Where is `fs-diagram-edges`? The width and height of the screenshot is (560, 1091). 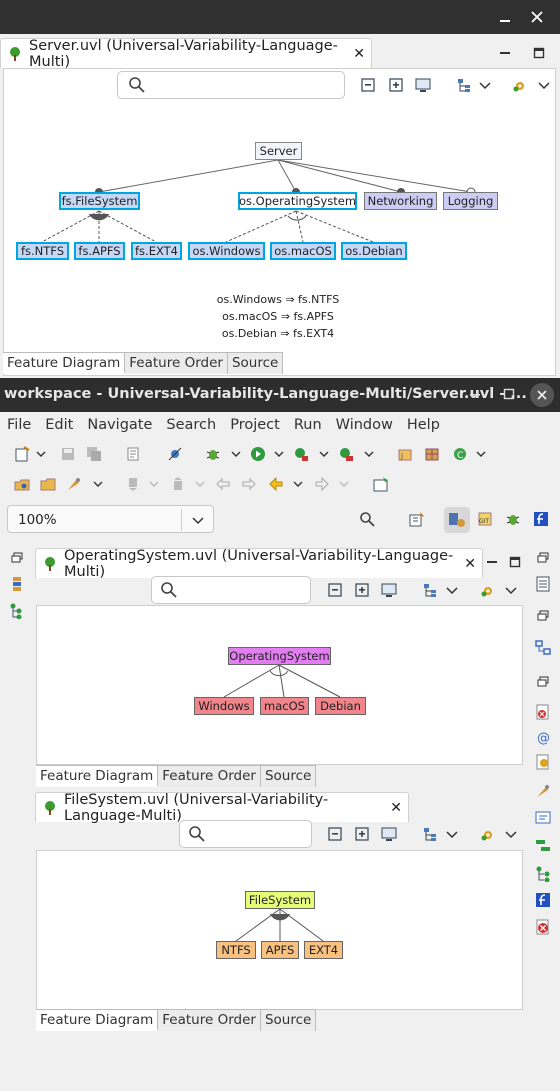 fs-diagram-edges is located at coordinates (279, 925).